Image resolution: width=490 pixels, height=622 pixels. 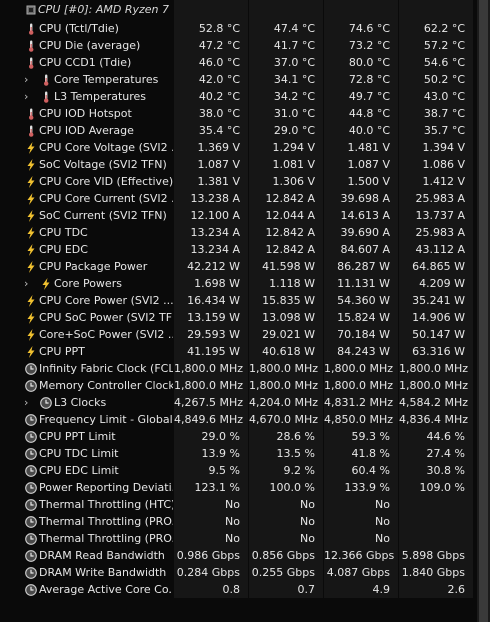 What do you see at coordinates (103, 164) in the screenshot?
I see `sensor-label-text: SoC Voltage (SVI2 TFN)` at bounding box center [103, 164].